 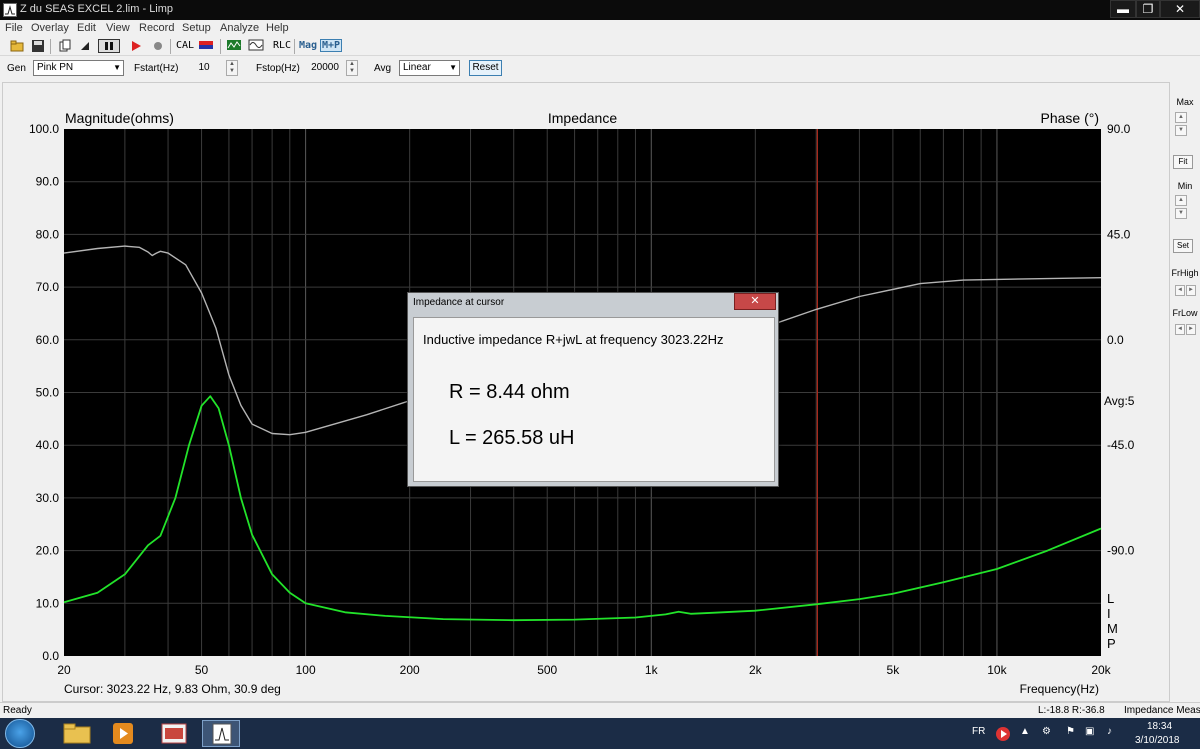 I want to click on generator-select: Pink PN ▼, so click(x=78, y=68).